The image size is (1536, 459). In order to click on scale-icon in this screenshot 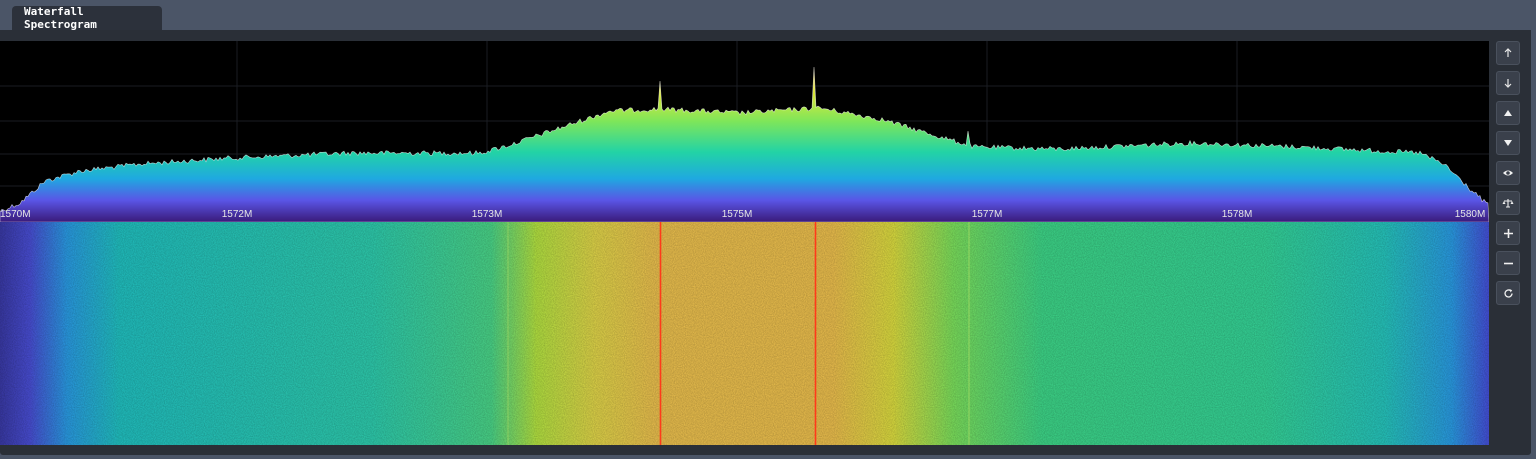, I will do `click(1508, 203)`.